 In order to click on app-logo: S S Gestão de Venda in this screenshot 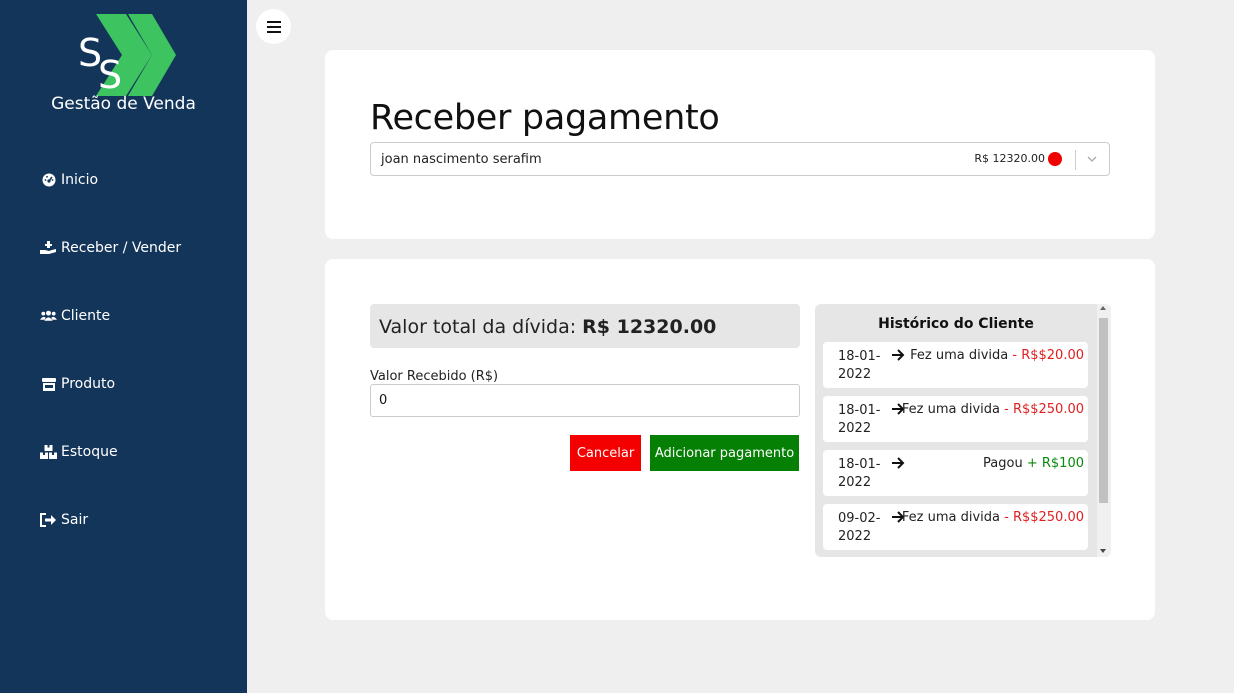, I will do `click(123, 65)`.